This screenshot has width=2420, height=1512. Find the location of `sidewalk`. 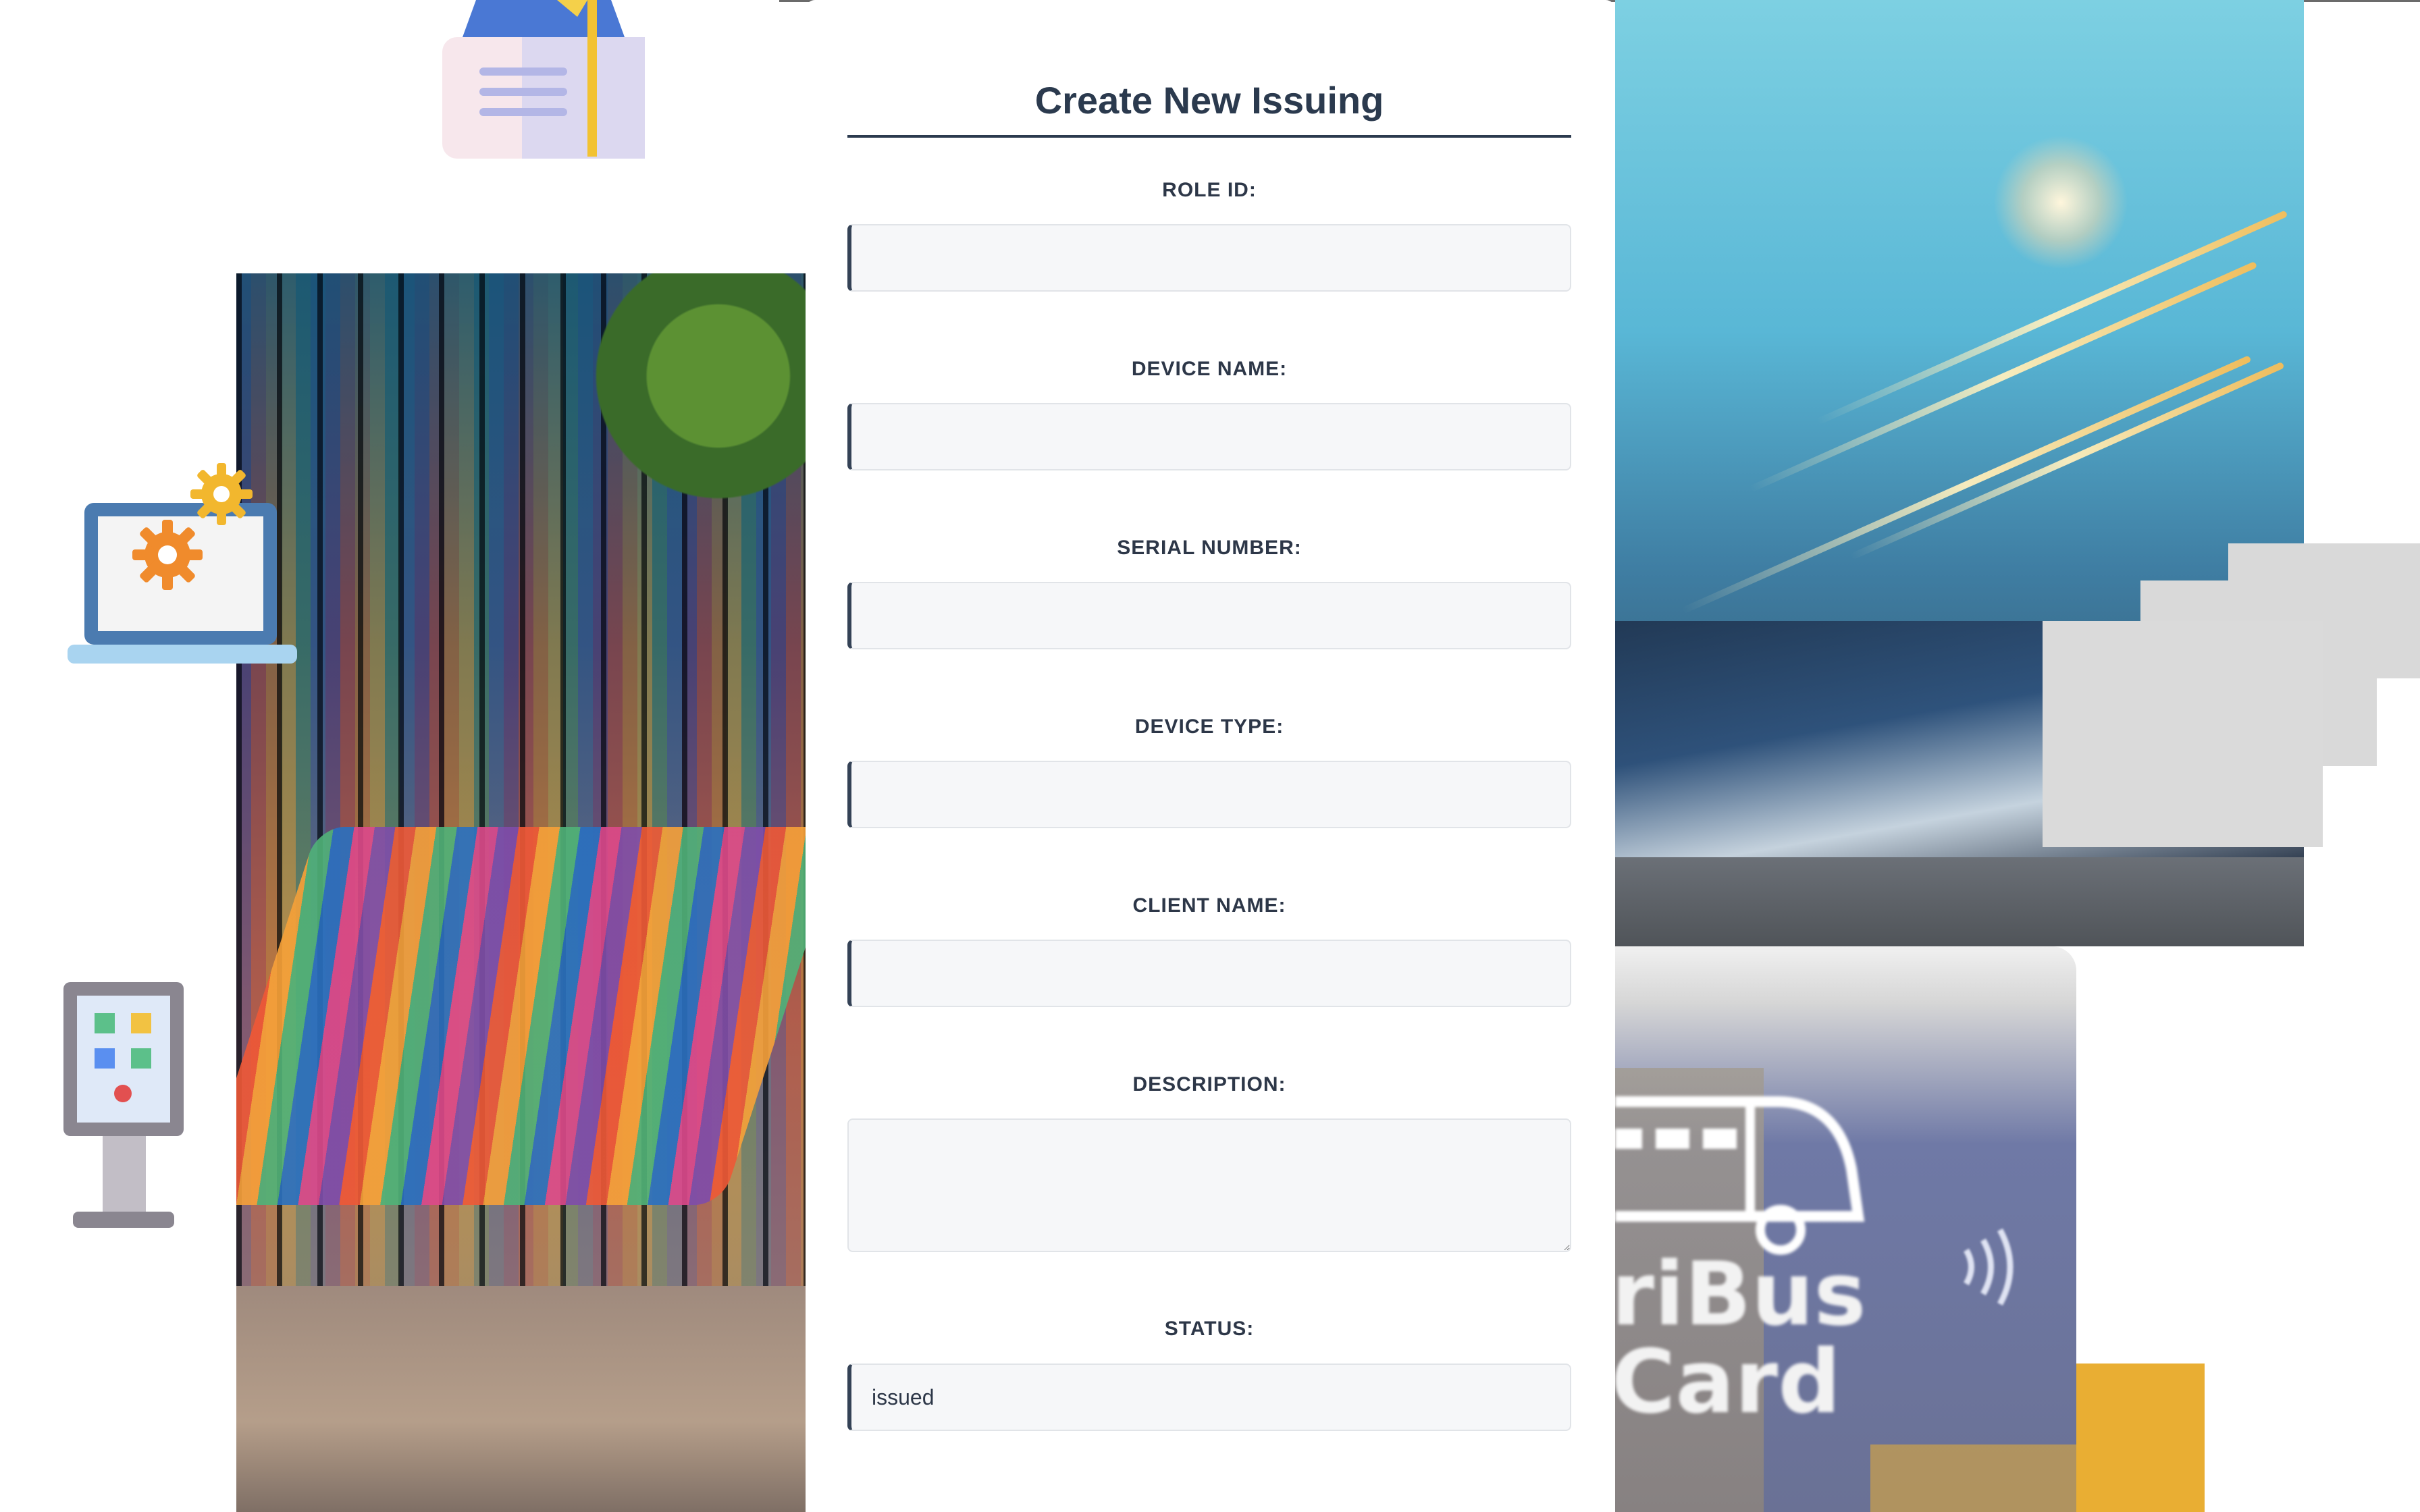

sidewalk is located at coordinates (521, 1399).